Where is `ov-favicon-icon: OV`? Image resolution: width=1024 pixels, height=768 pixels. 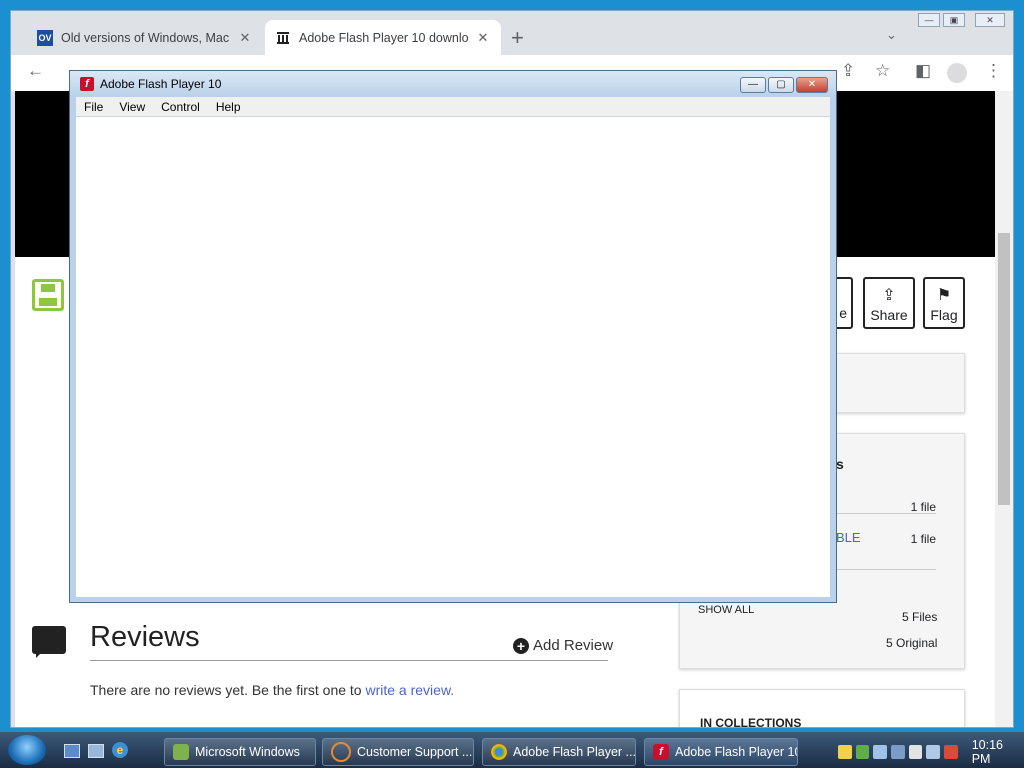
ov-favicon-icon: OV is located at coordinates (45, 37).